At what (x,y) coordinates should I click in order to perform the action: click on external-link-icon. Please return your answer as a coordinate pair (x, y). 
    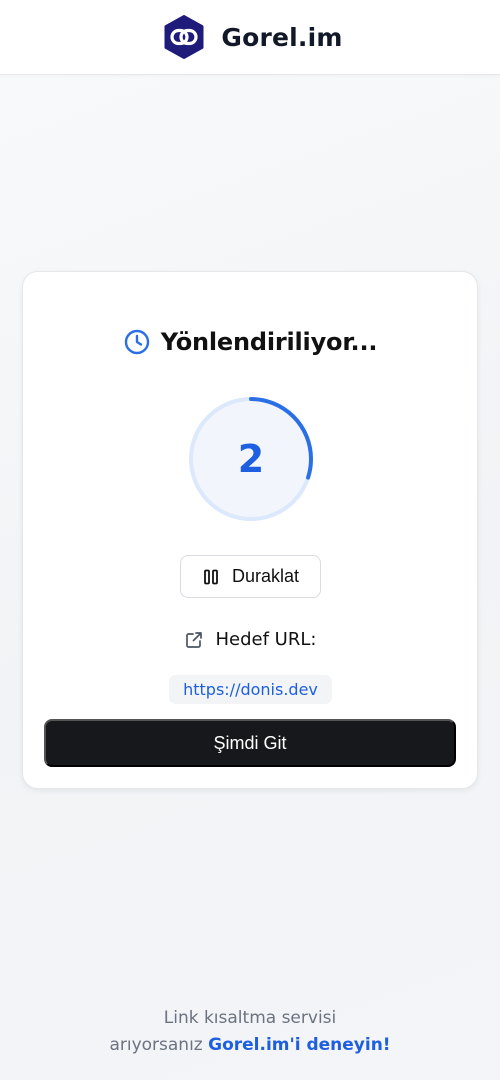
    Looking at the image, I should click on (193, 639).